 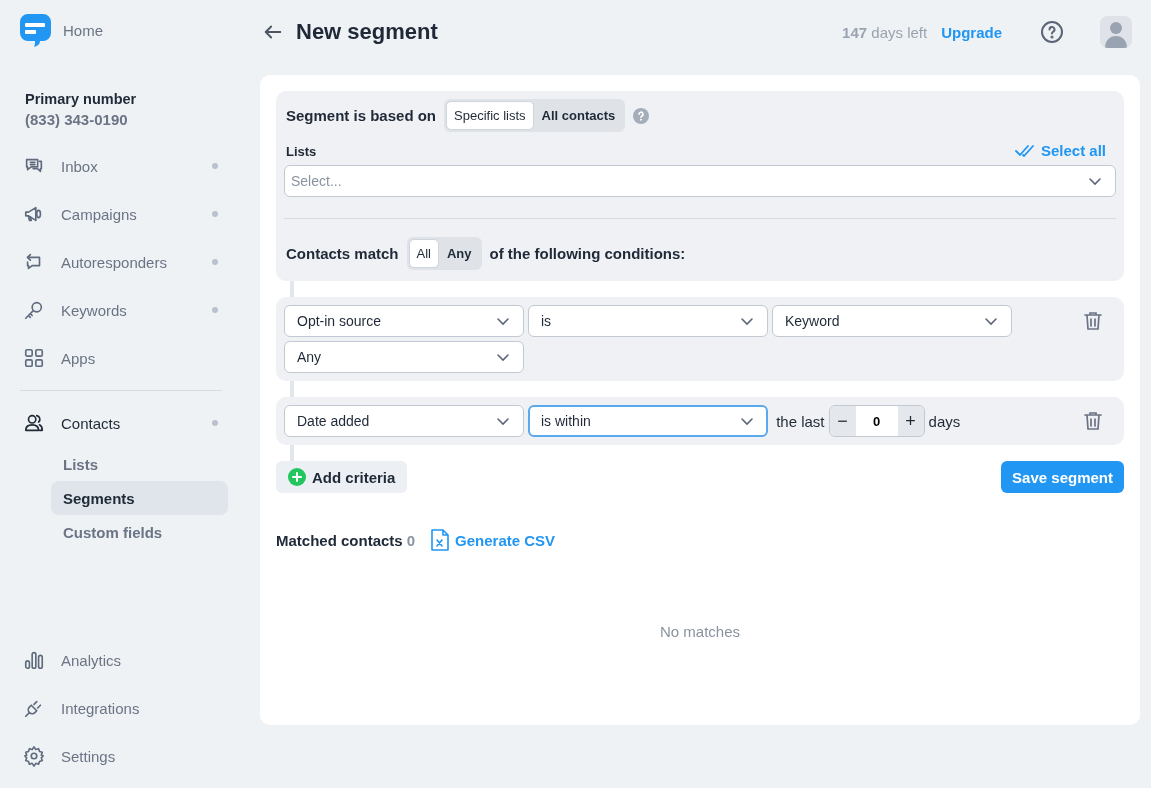 What do you see at coordinates (346, 540) in the screenshot?
I see `matched-contacts-label: Matched contacts 0` at bounding box center [346, 540].